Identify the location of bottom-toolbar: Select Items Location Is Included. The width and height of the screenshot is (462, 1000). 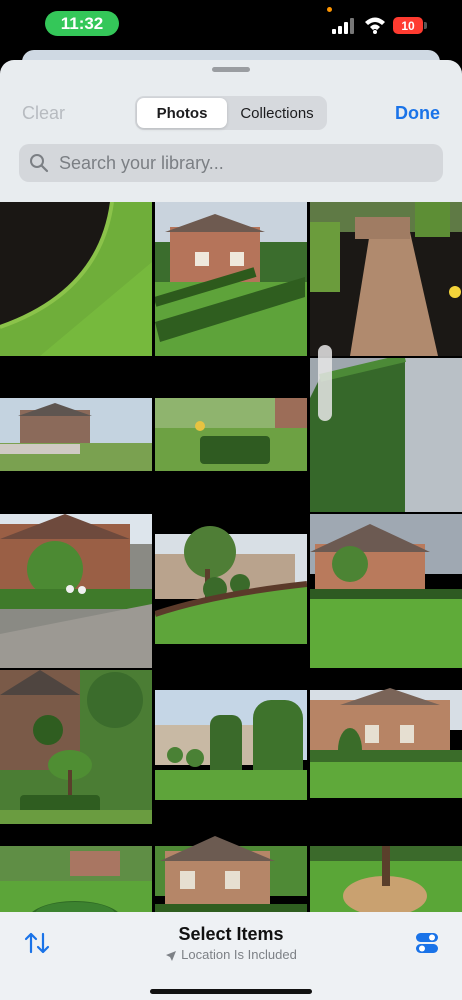
(231, 956).